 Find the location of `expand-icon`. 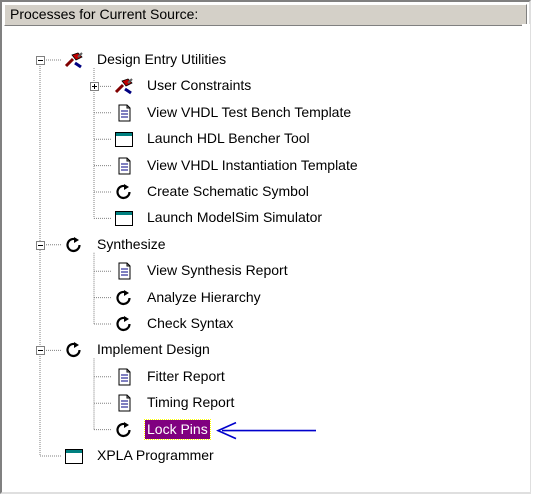

expand-icon is located at coordinates (94, 87).